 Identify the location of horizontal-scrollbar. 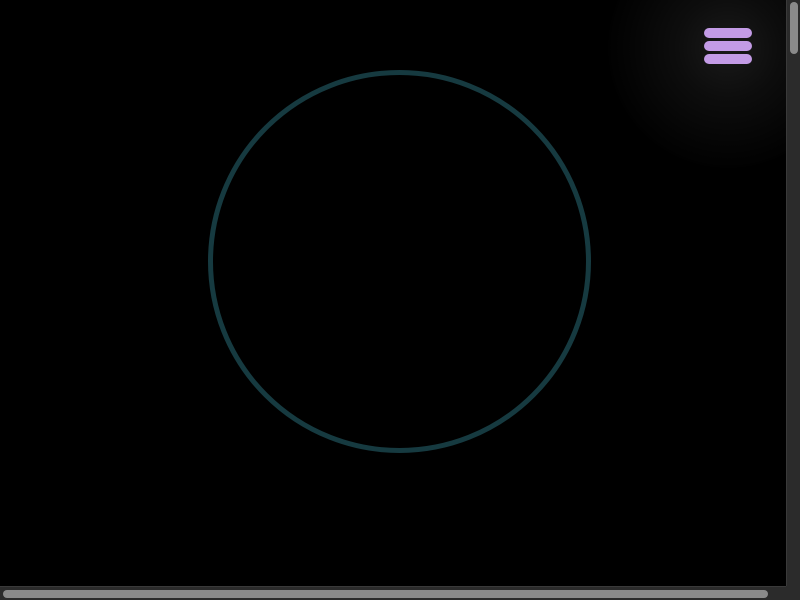
(393, 593).